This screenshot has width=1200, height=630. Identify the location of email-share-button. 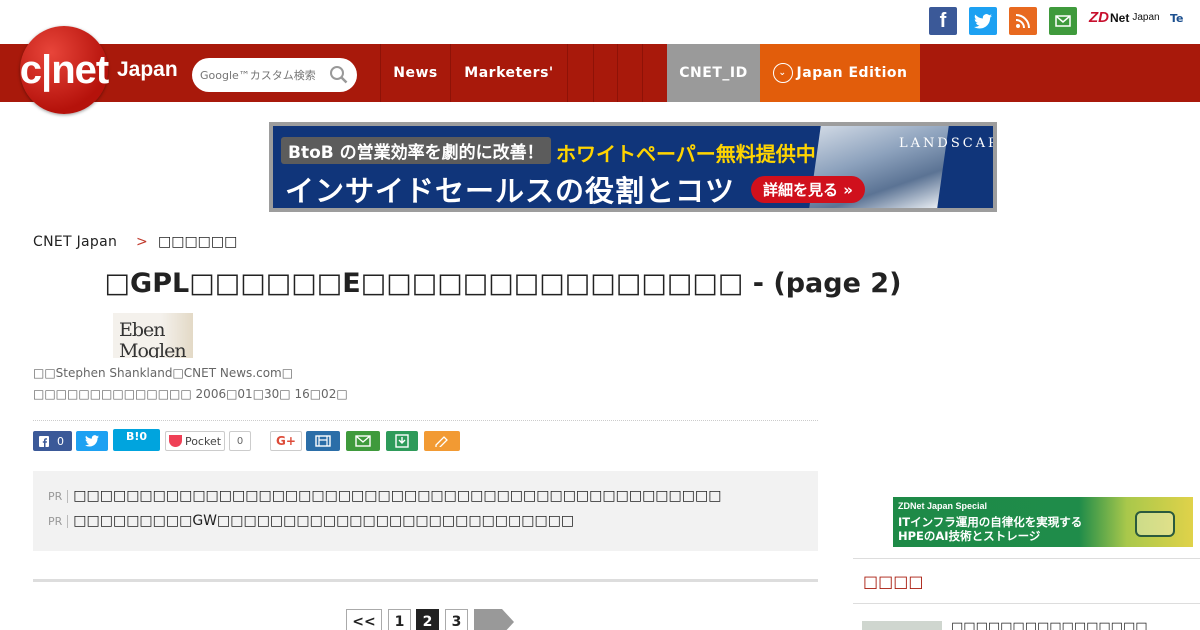
(363, 441).